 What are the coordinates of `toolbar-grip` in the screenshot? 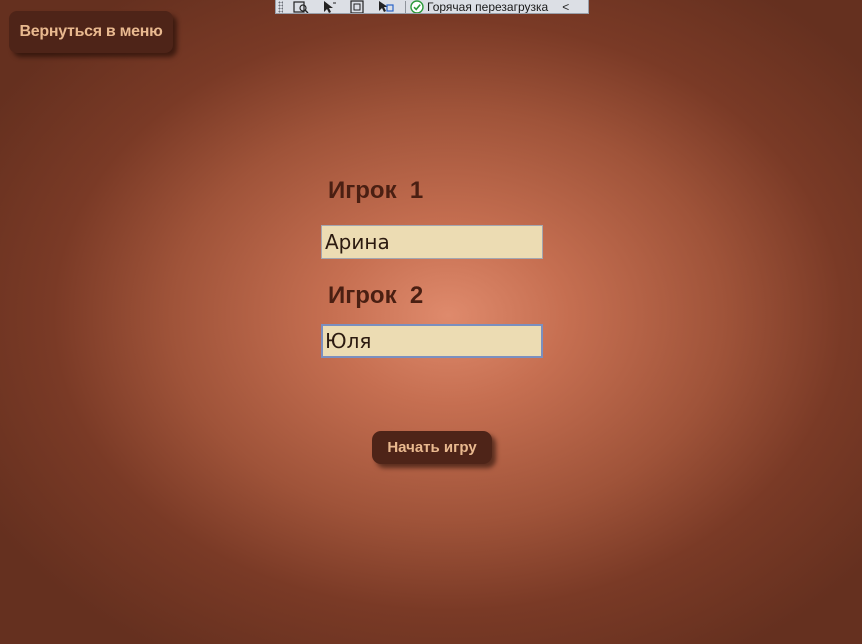 It's located at (280, 6).